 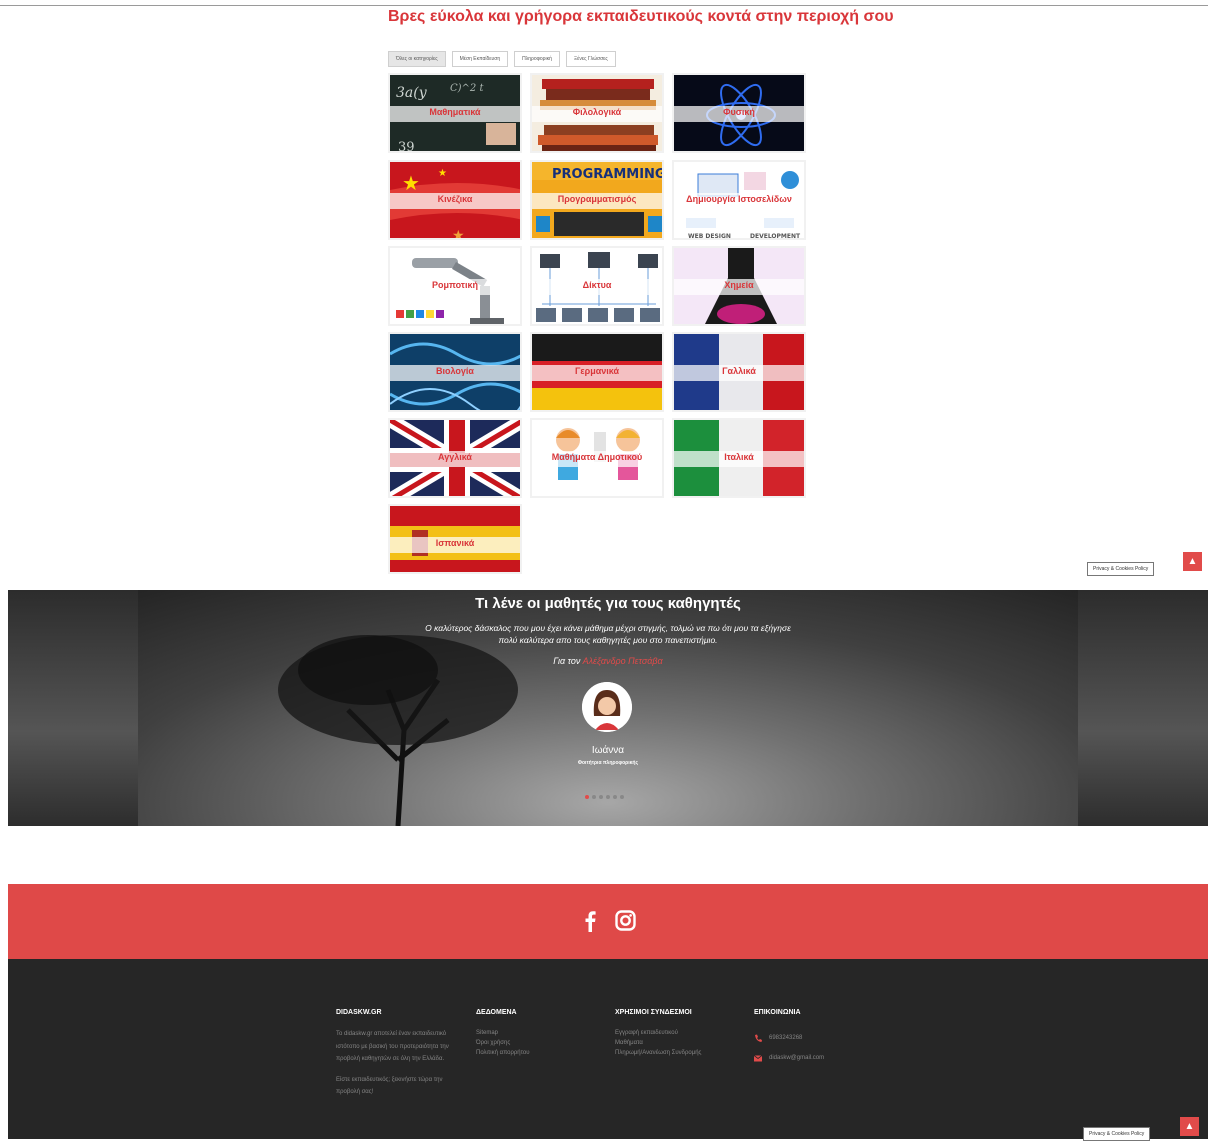 I want to click on footer-heading: ΕΠΙΚΟΙΝΩΝΙΑ, so click(x=777, y=1012).